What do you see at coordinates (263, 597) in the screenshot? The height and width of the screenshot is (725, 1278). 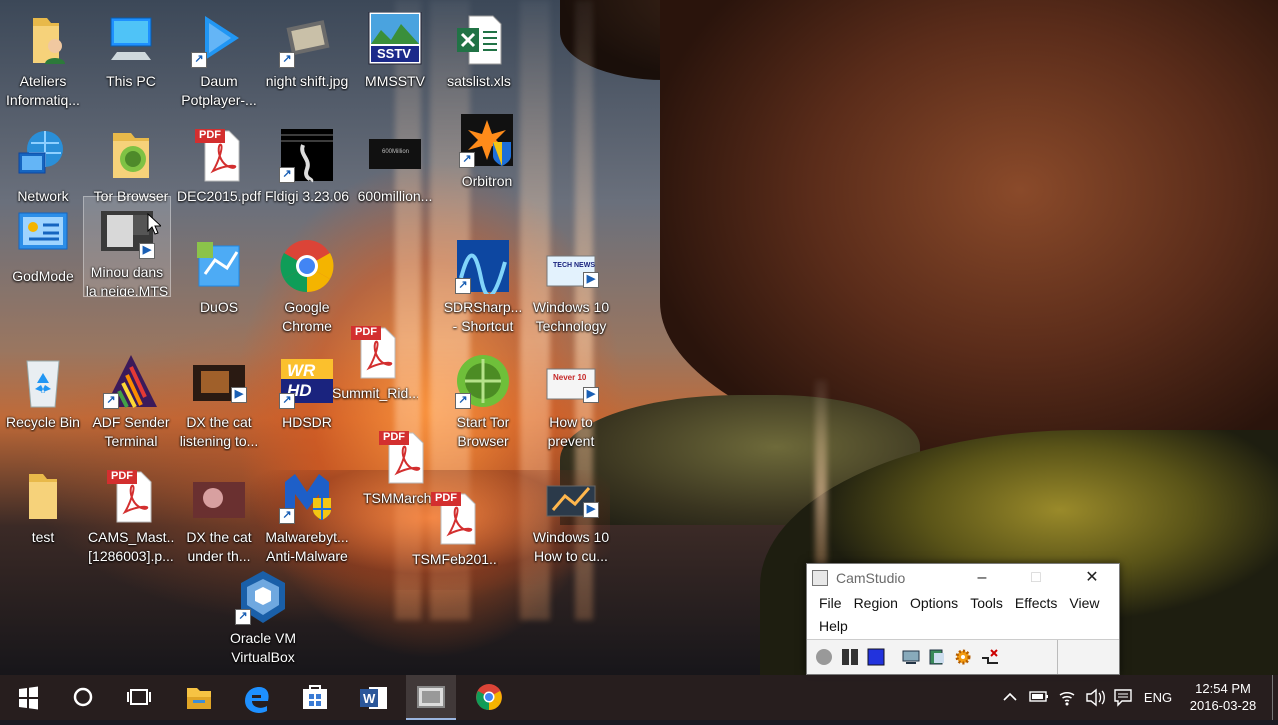 I see `virtualbox-icon: ↗` at bounding box center [263, 597].